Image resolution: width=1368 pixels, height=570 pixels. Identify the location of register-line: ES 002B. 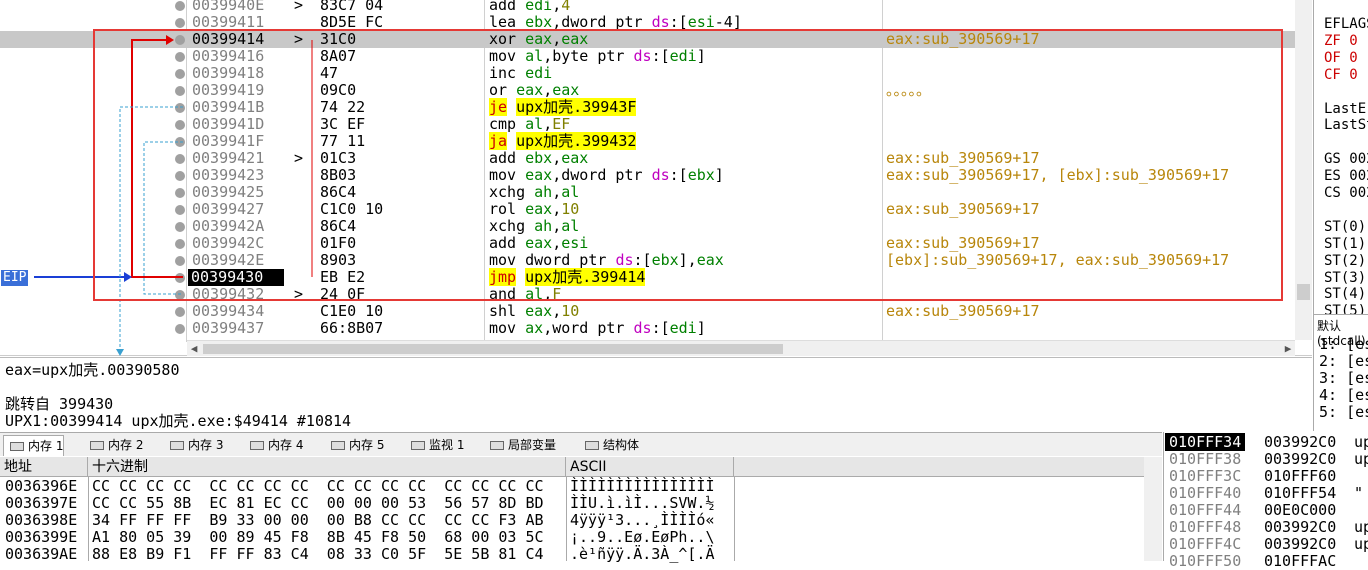
(1346, 176).